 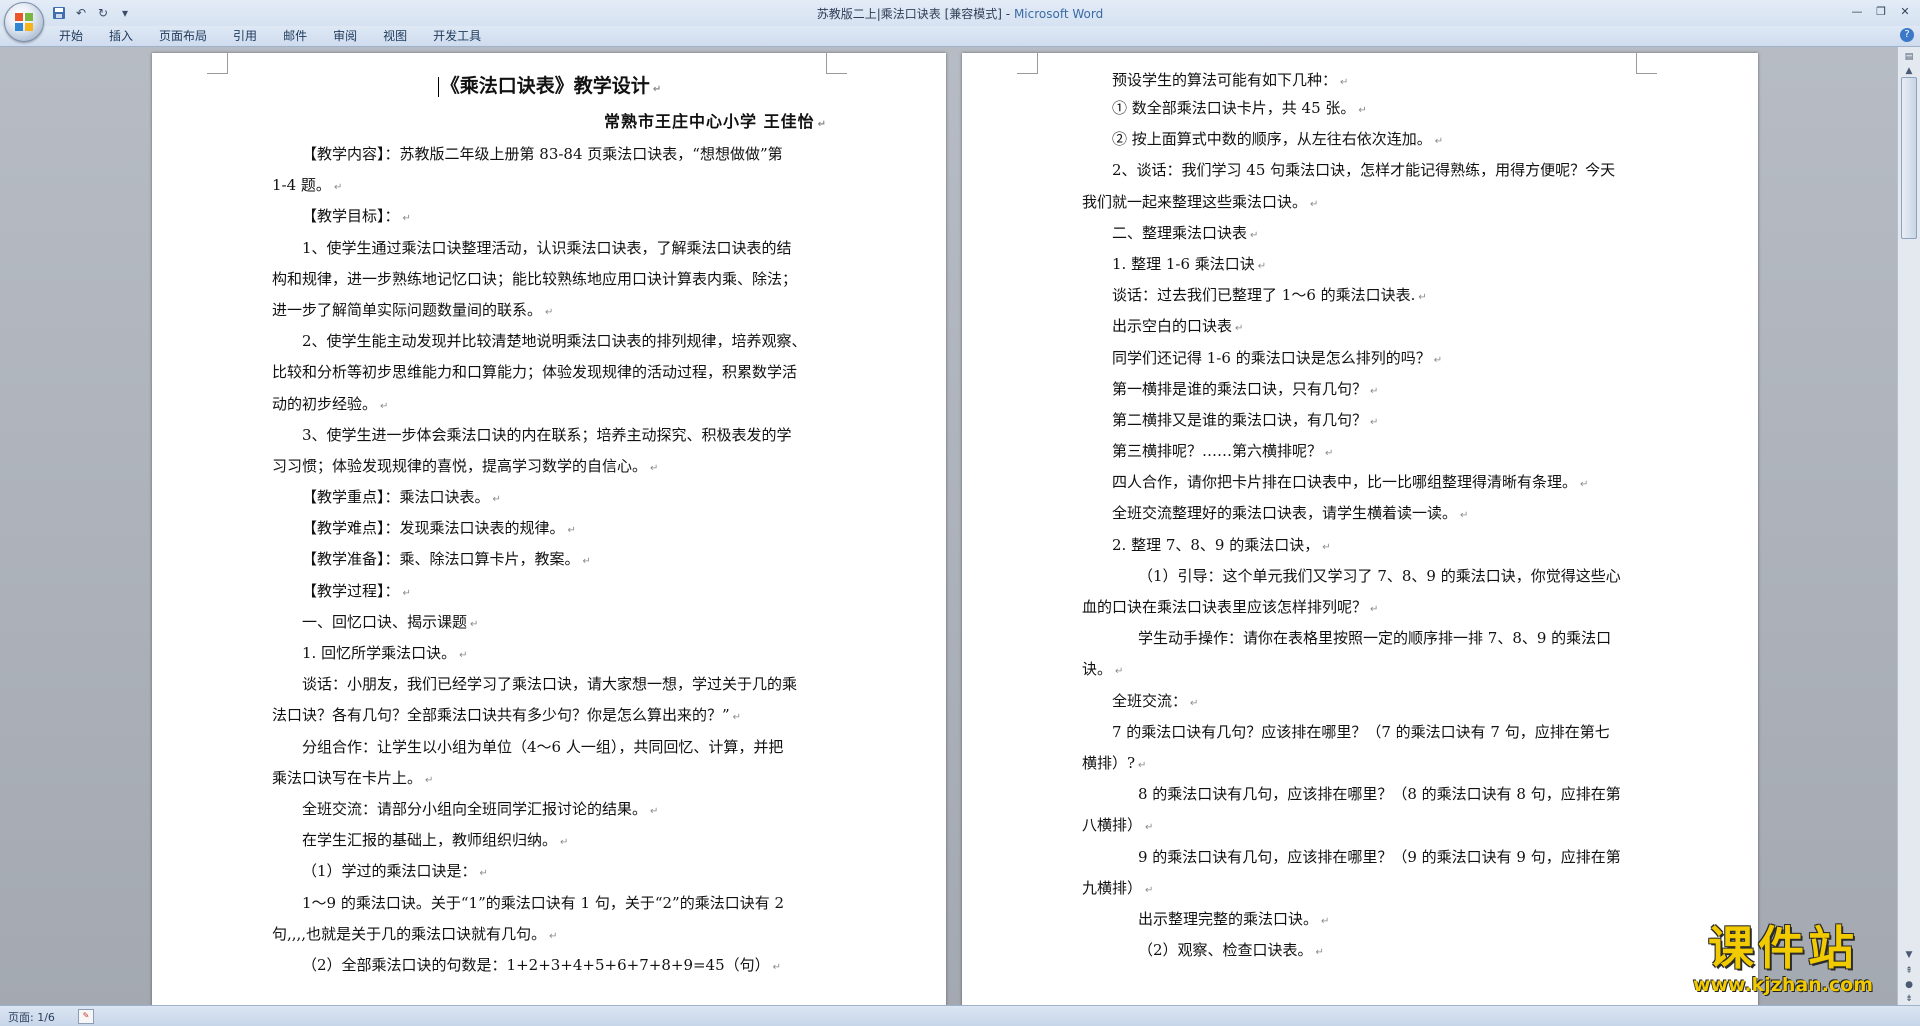 I want to click on line-text: 【教学过程】：, so click(x=351, y=590).